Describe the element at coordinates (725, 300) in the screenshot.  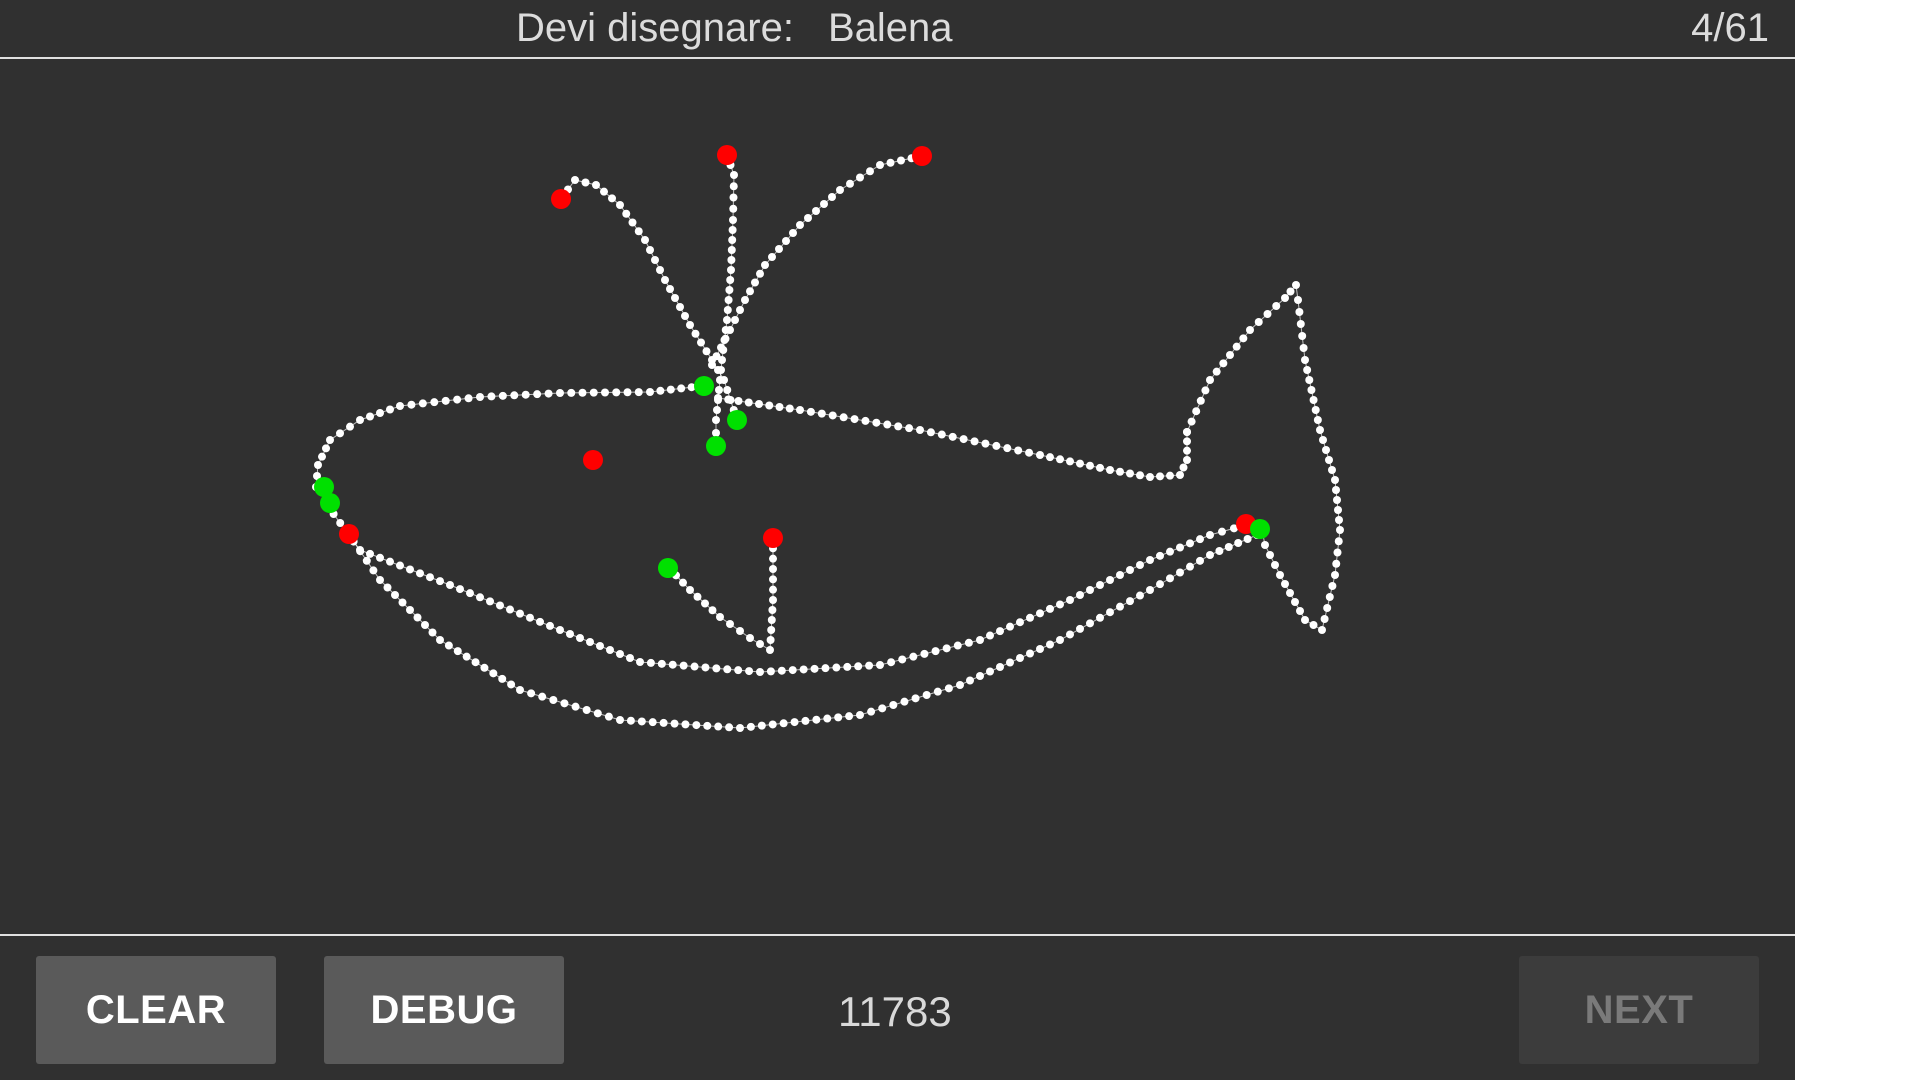
I see `stroke-spout-center` at that location.